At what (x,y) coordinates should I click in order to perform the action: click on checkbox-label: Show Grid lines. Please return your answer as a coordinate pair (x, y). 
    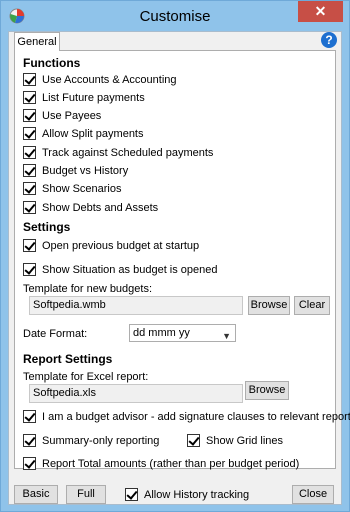
    Looking at the image, I should click on (245, 440).